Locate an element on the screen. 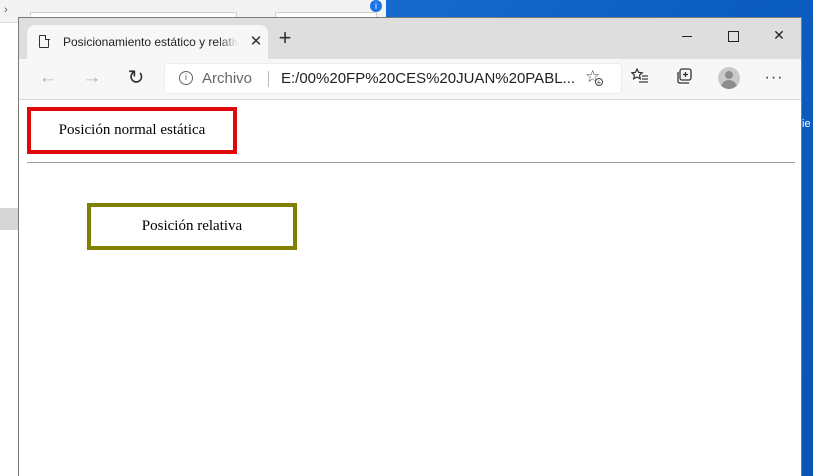 The width and height of the screenshot is (813, 476). collections-button is located at coordinates (685, 78).